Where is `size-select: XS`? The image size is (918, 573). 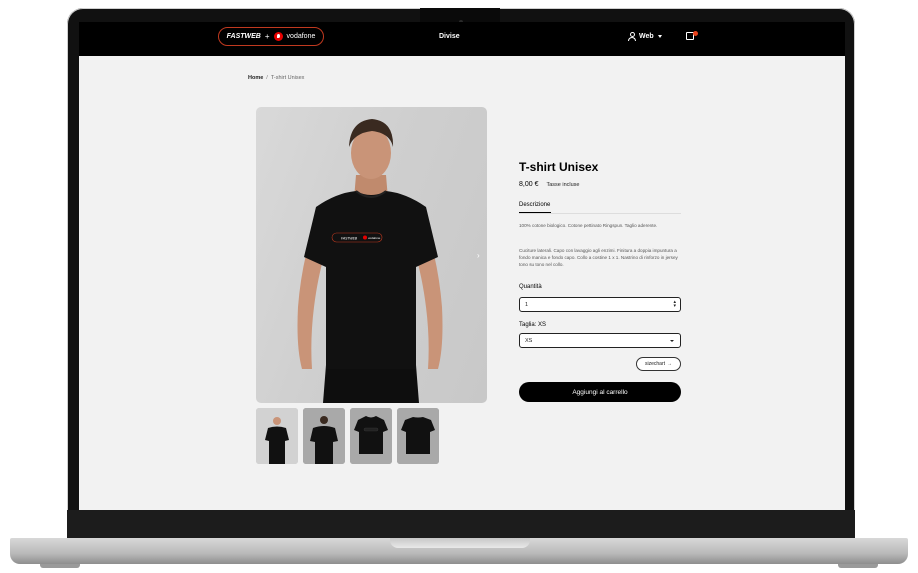
size-select: XS is located at coordinates (600, 340).